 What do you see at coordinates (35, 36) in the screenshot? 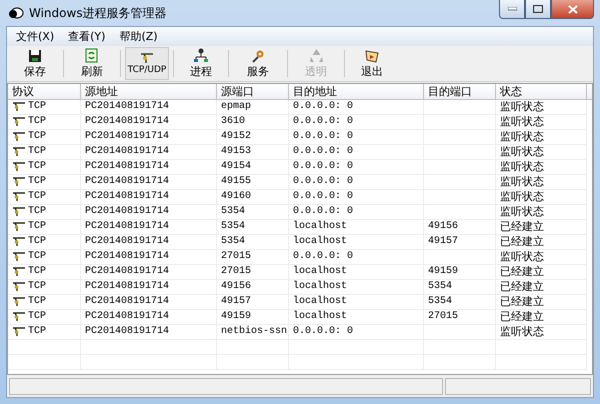
I see `menu-item: 文件(X)` at bounding box center [35, 36].